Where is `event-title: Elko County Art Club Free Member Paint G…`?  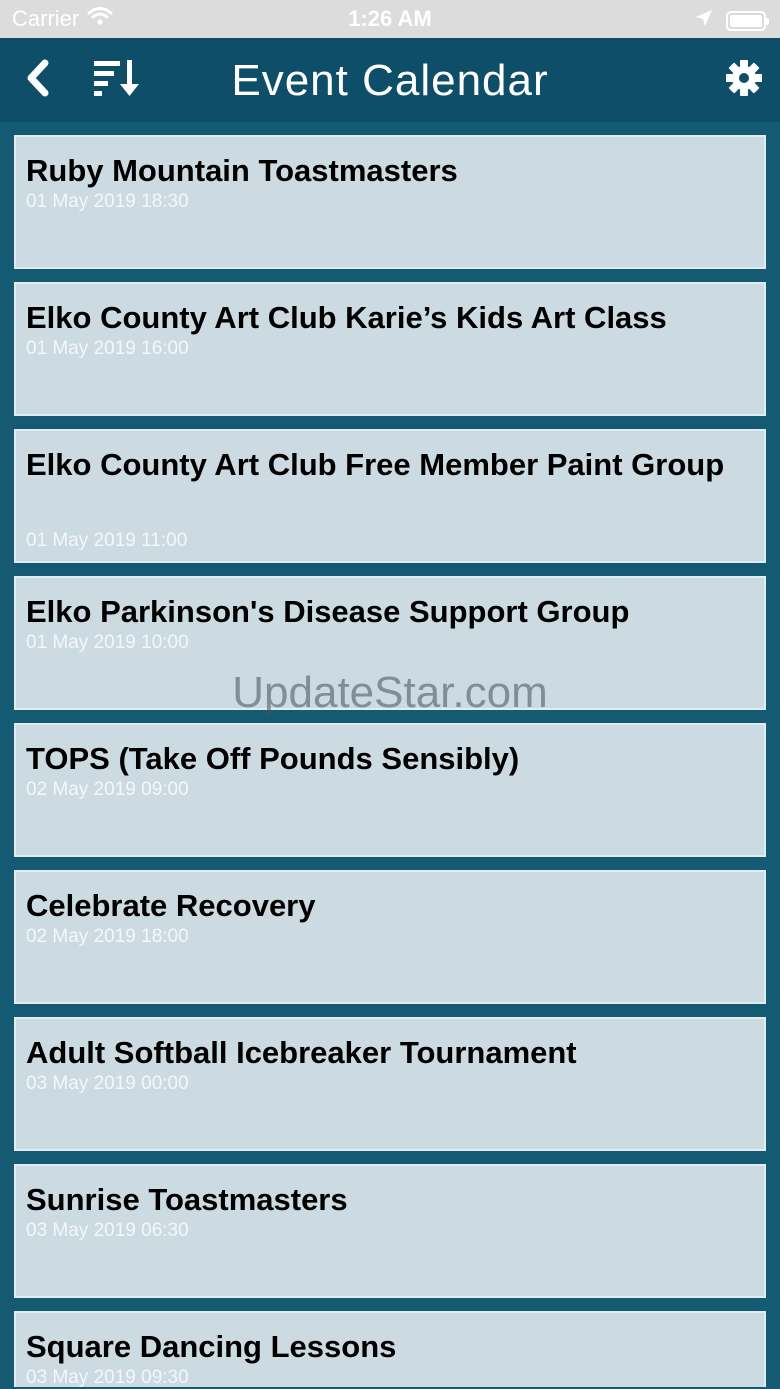
event-title: Elko County Art Club Free Member Paint G… is located at coordinates (375, 464).